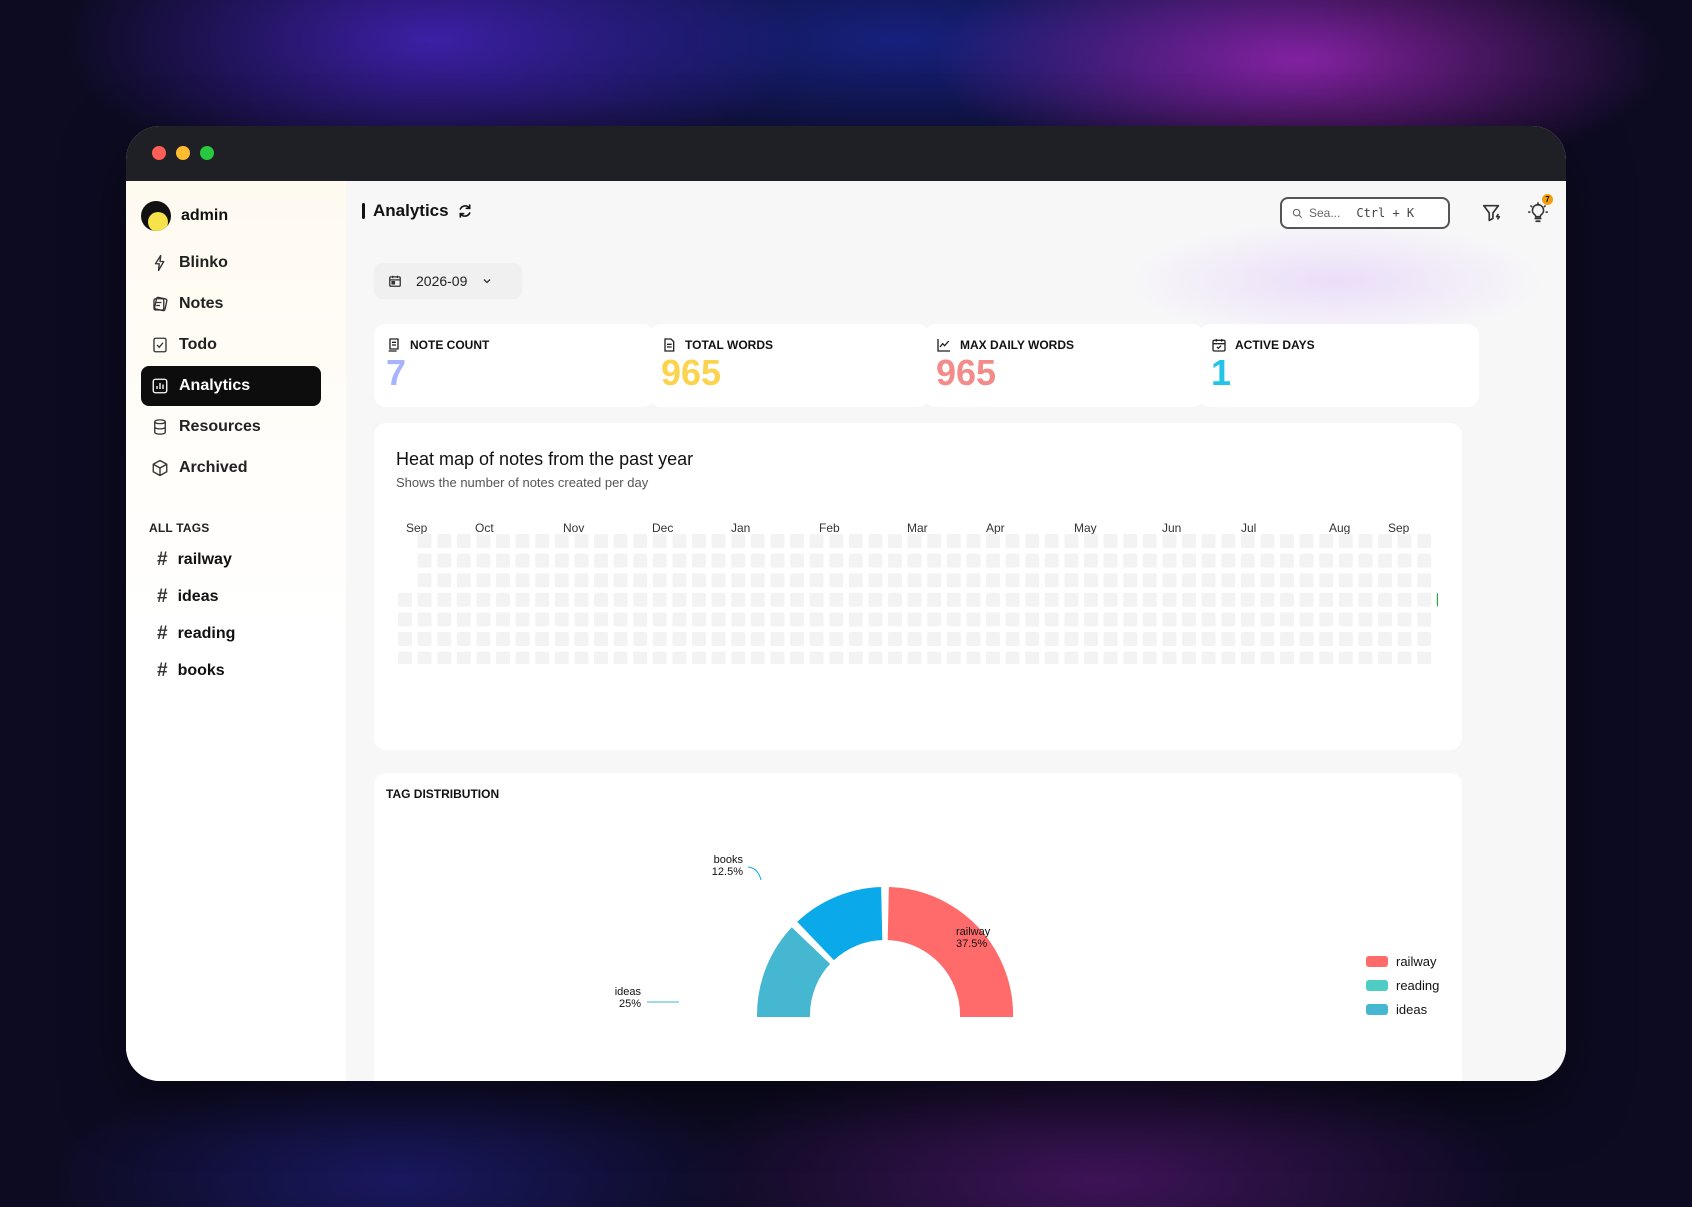 This screenshot has height=1207, width=1692. What do you see at coordinates (465, 211) in the screenshot?
I see `refresh-icon` at bounding box center [465, 211].